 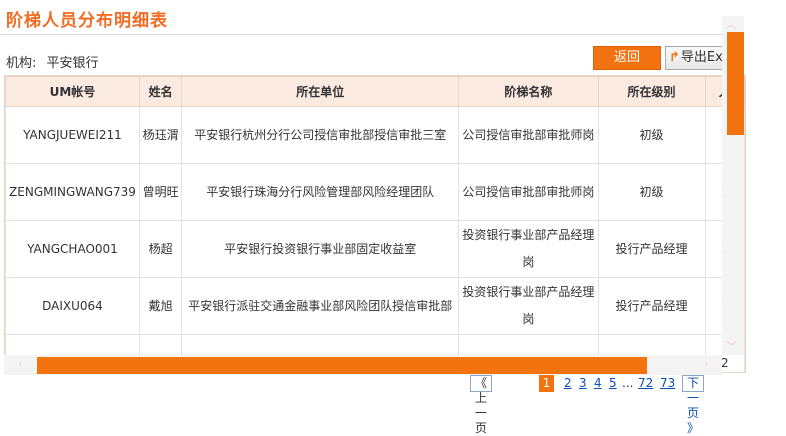 What do you see at coordinates (731, 346) in the screenshot?
I see `chevron-down-icon: ﹀` at bounding box center [731, 346].